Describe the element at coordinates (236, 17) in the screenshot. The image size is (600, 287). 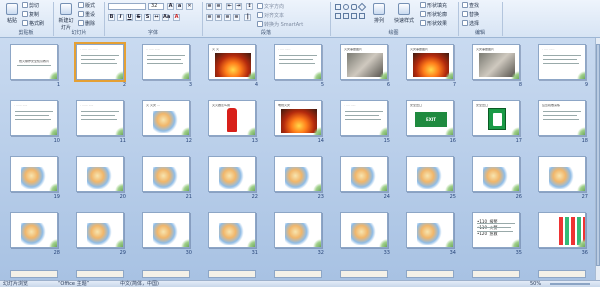
I see `justify-button: ≡` at that location.